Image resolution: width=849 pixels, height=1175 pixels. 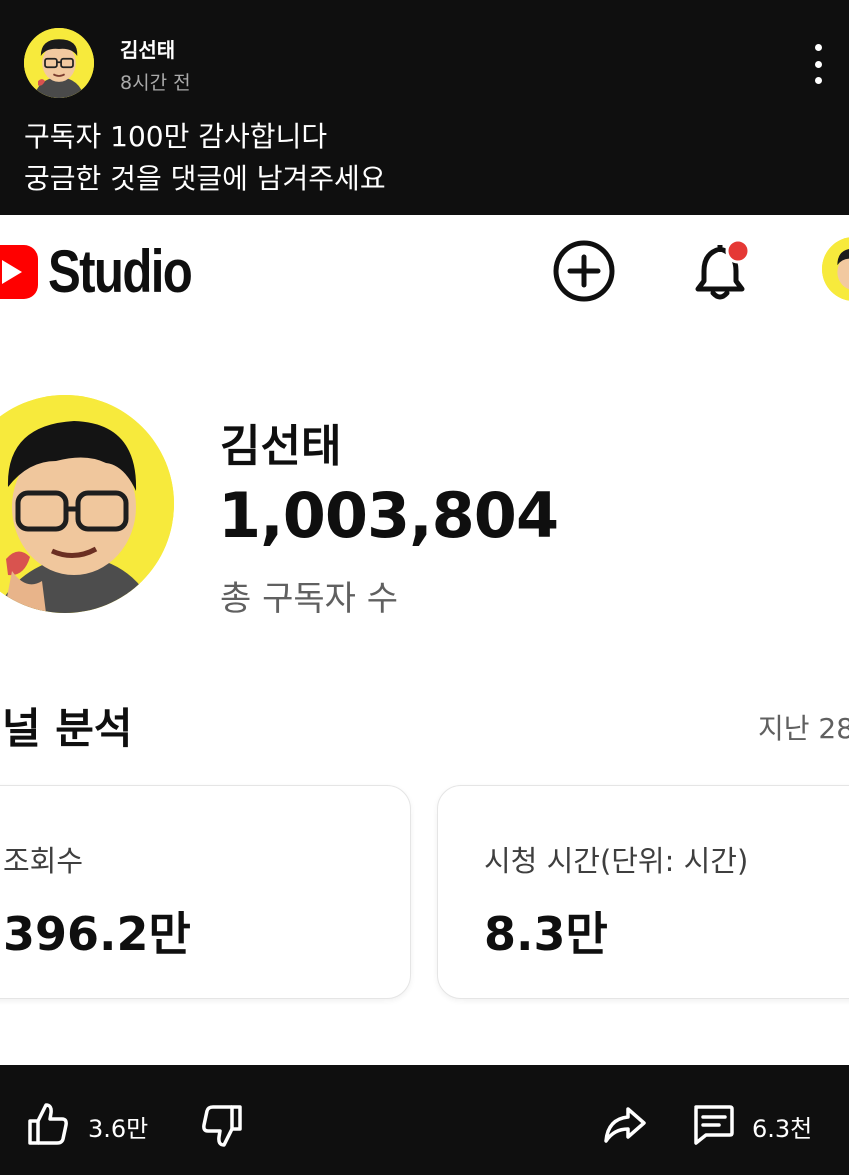 I want to click on watch-time-value: 8.3만, so click(x=546, y=934).